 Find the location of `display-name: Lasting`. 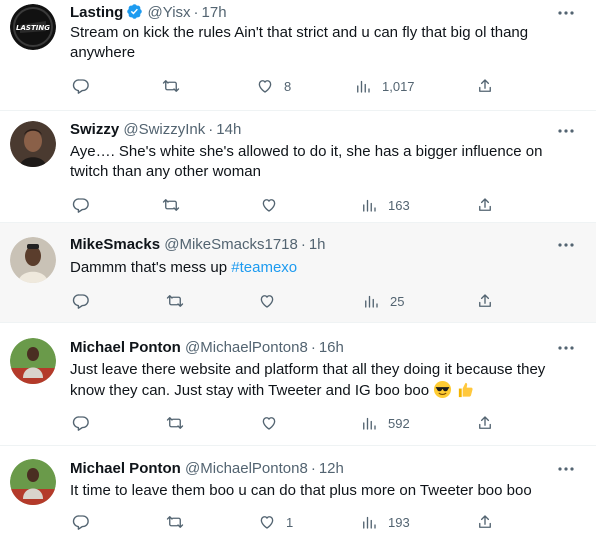

display-name: Lasting is located at coordinates (96, 12).